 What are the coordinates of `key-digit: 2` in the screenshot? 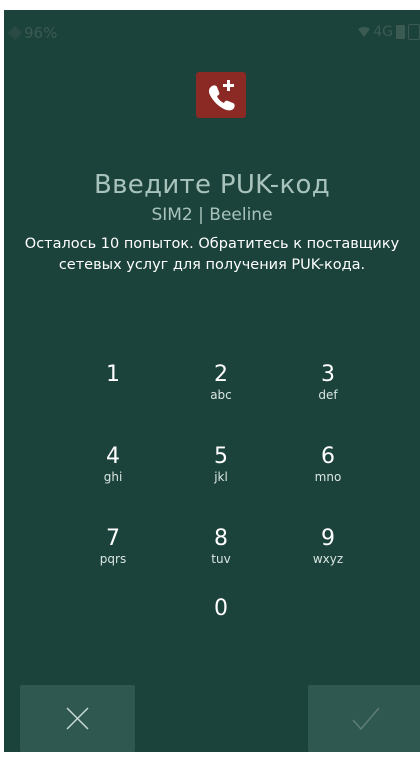 It's located at (221, 374).